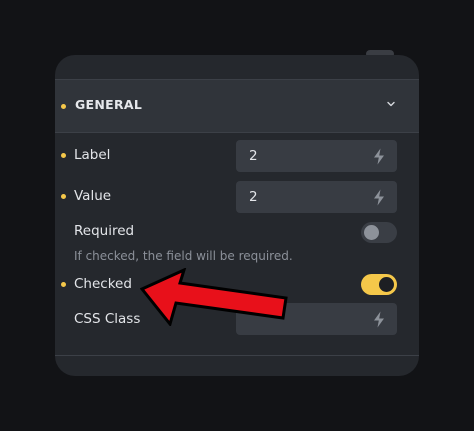 Image resolution: width=474 pixels, height=431 pixels. I want to click on section-divider, so click(237, 355).